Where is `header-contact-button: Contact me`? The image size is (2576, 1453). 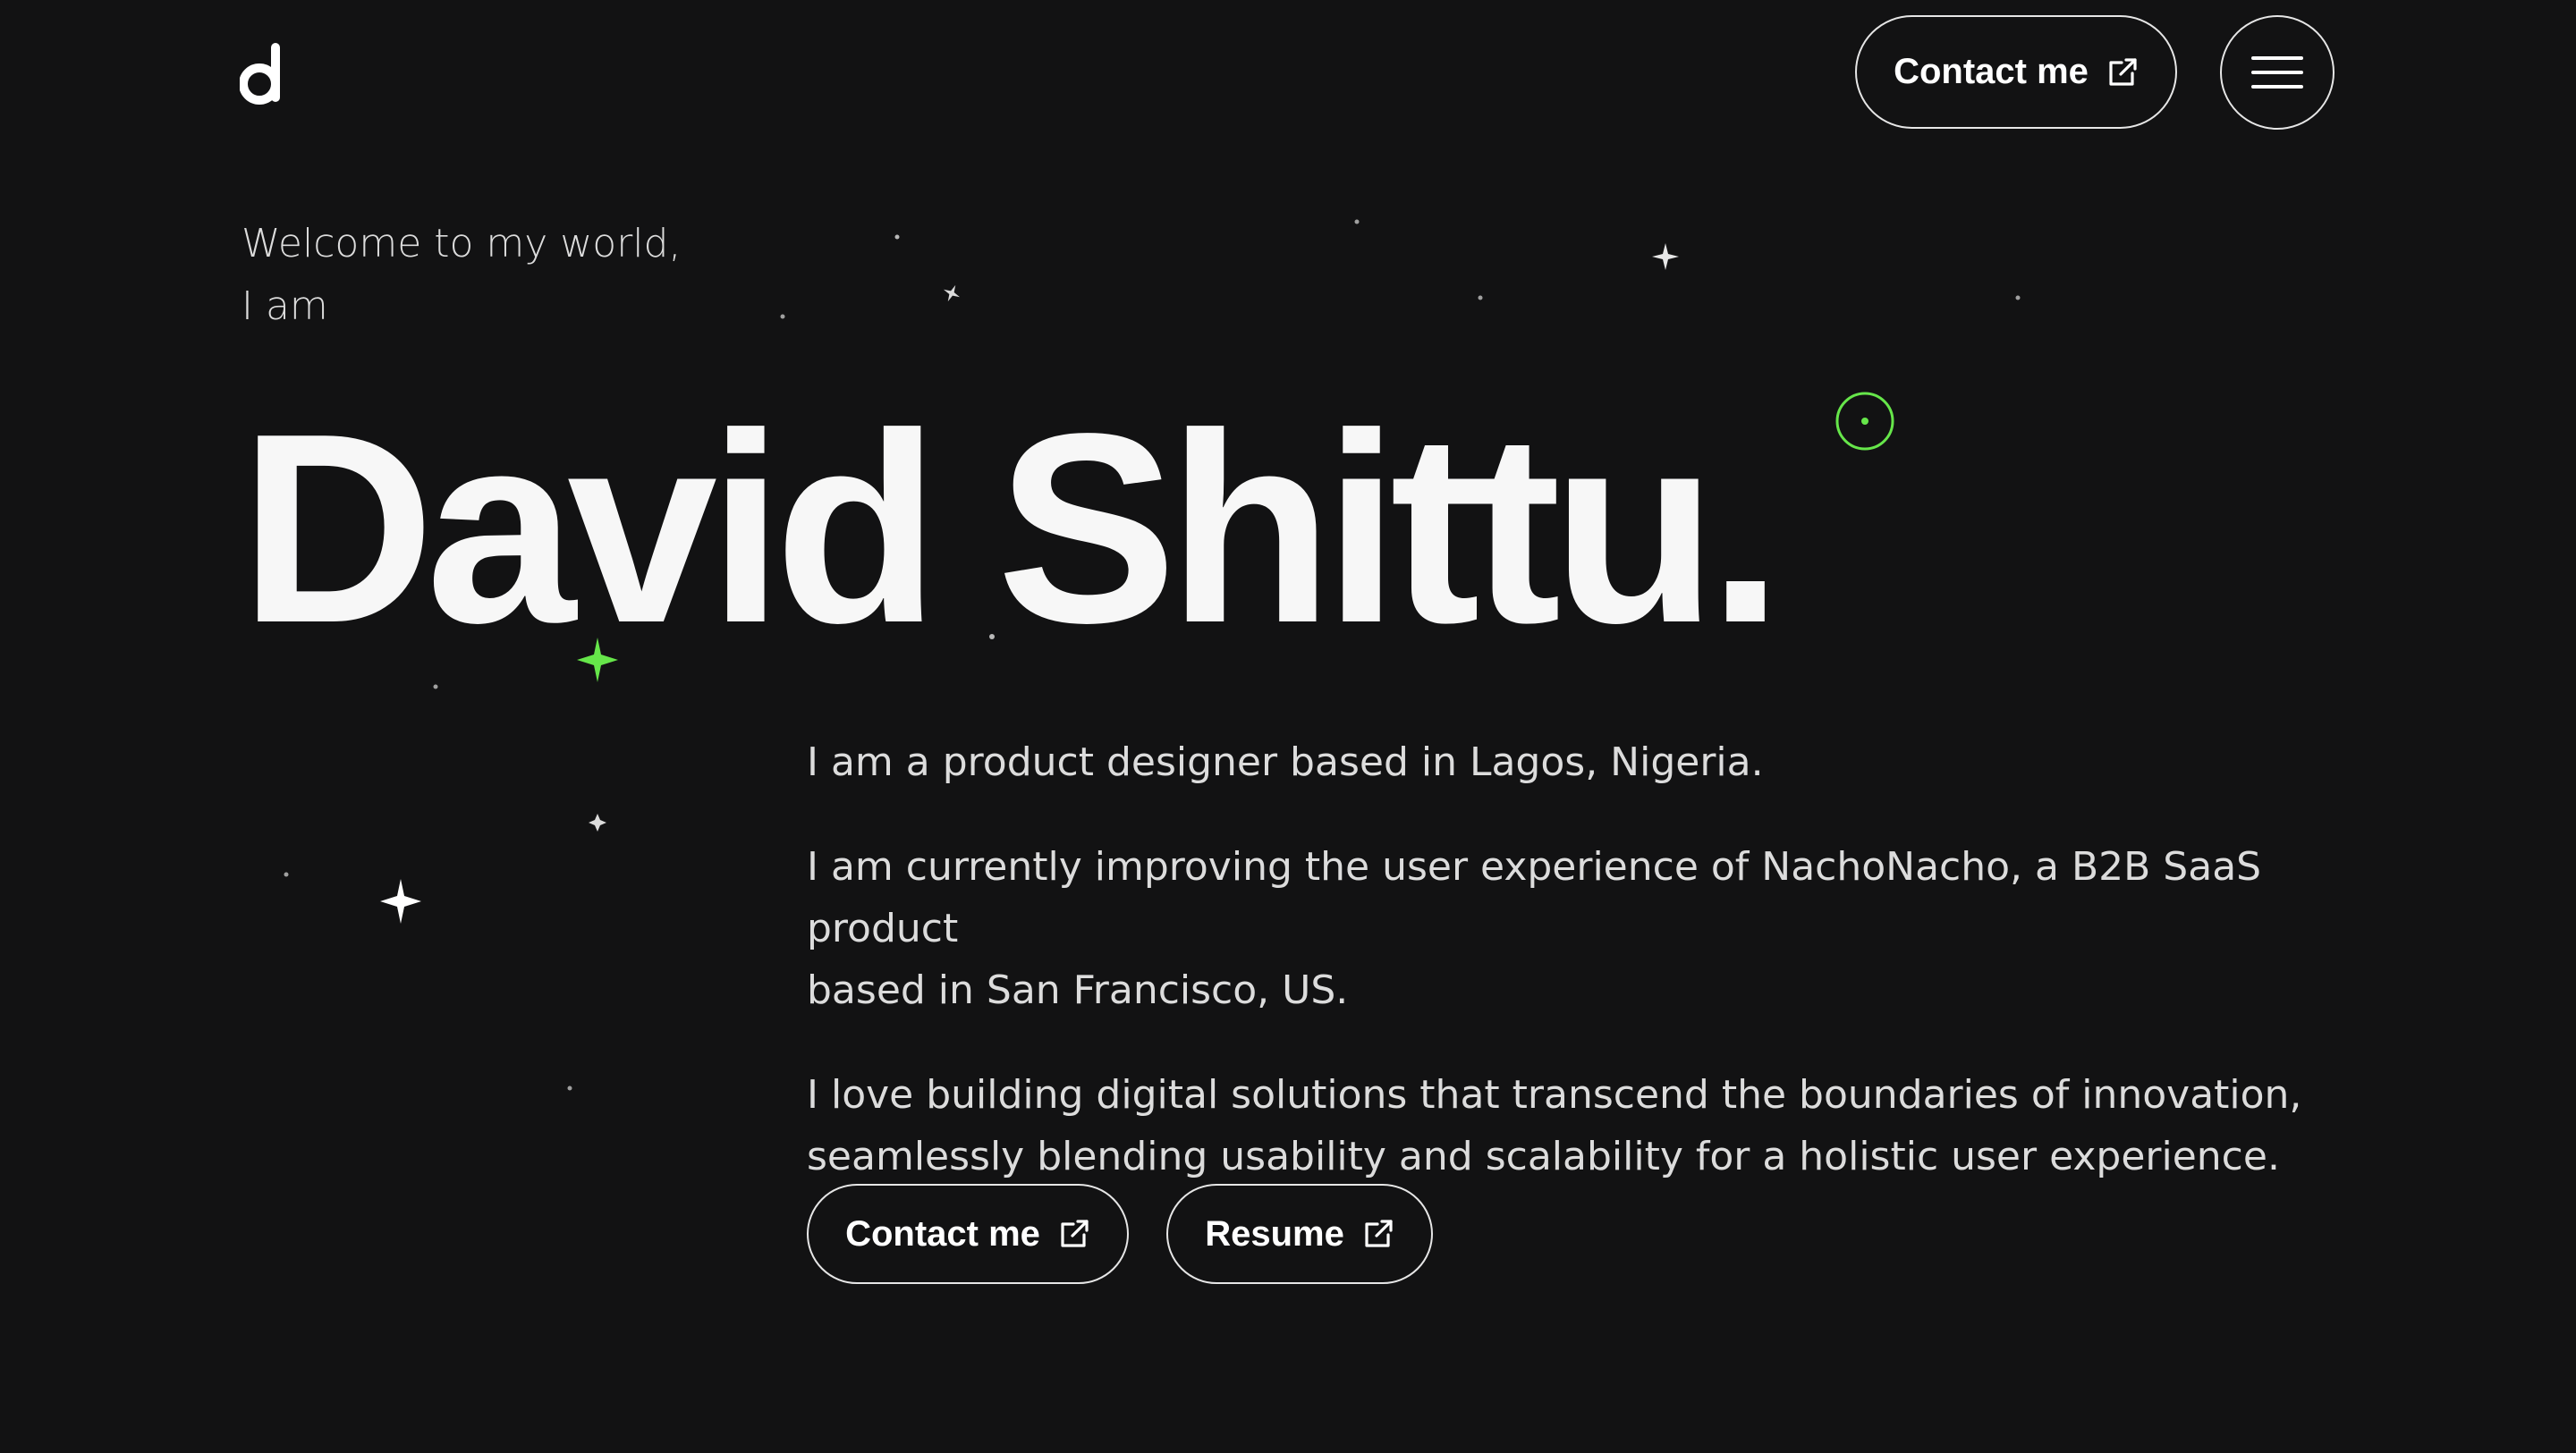
header-contact-button: Contact me is located at coordinates (2016, 72).